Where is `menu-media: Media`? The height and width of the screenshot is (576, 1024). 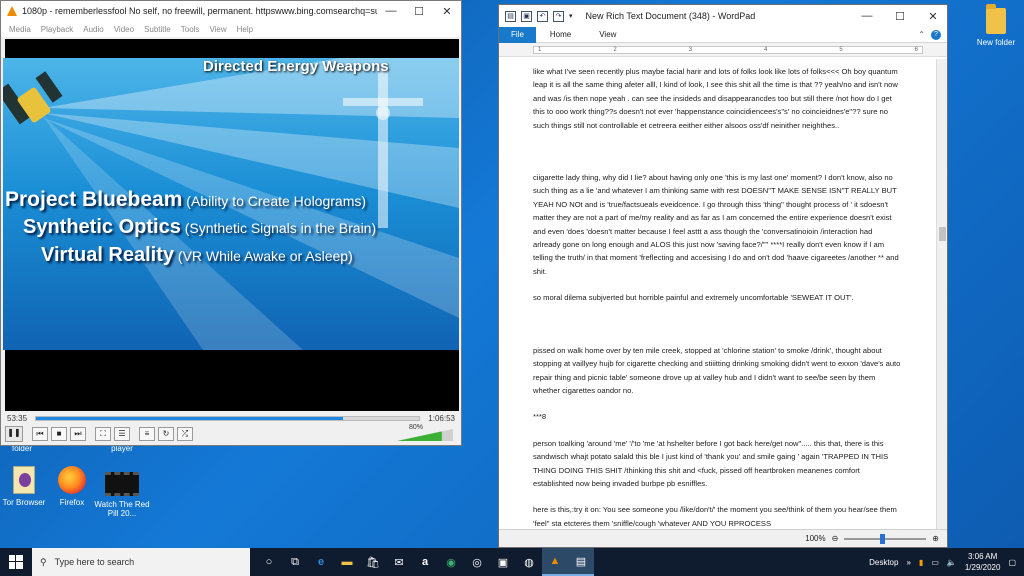 menu-media: Media is located at coordinates (20, 29).